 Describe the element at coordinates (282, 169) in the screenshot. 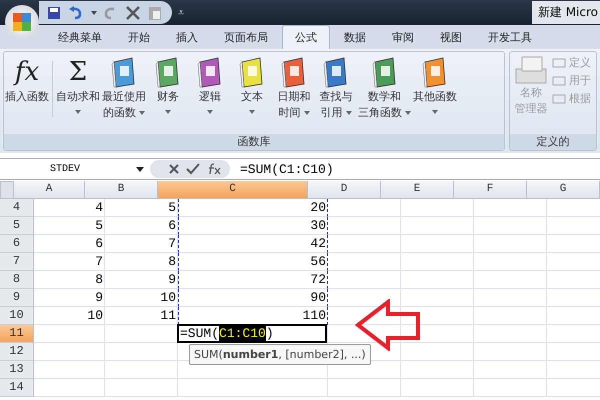

I see `formula-field: =SUM(C1:C10)` at that location.